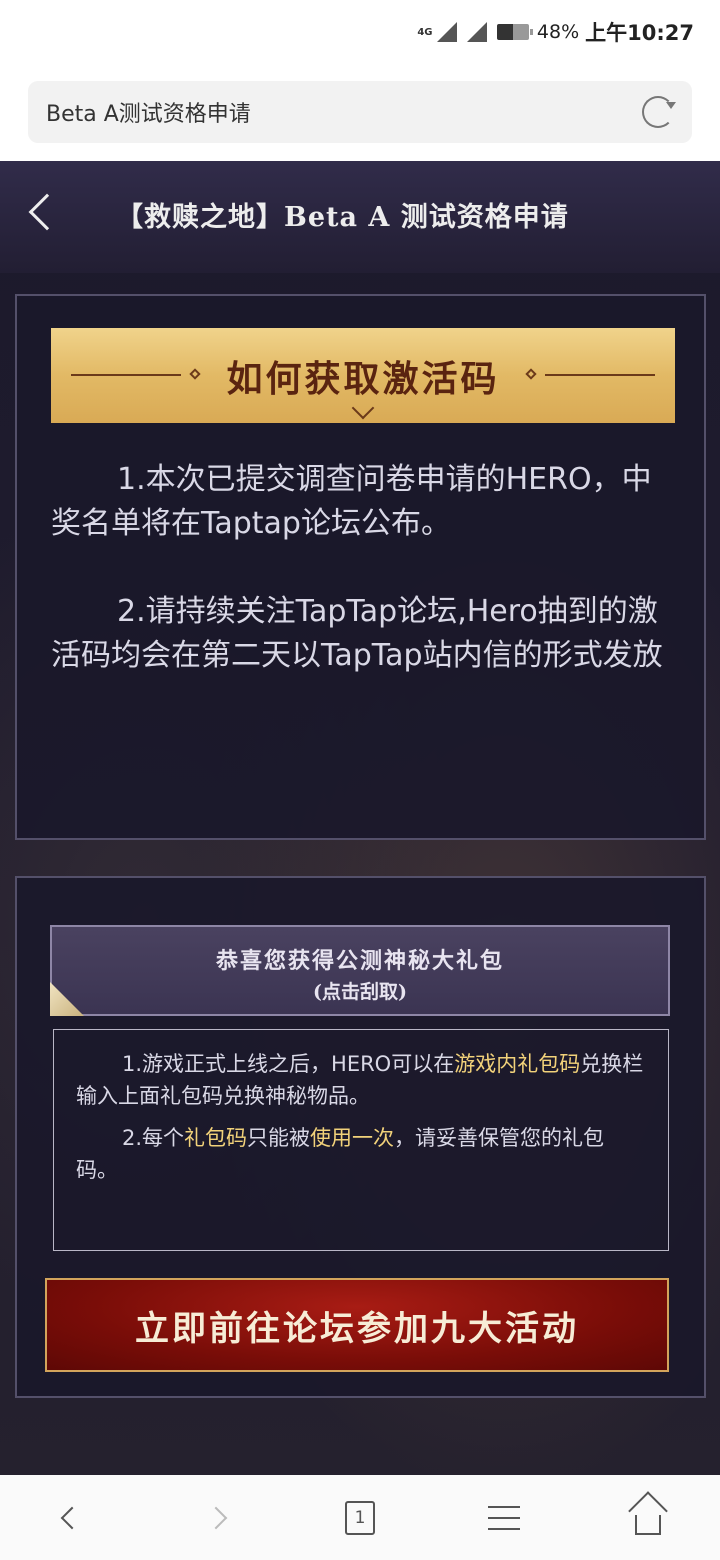 The width and height of the screenshot is (720, 1560). What do you see at coordinates (279, 1138) in the screenshot?
I see `rule-text: 只能被` at bounding box center [279, 1138].